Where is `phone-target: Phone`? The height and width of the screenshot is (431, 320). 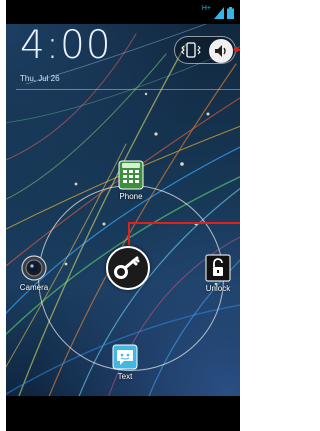 phone-target: Phone is located at coordinates (131, 180).